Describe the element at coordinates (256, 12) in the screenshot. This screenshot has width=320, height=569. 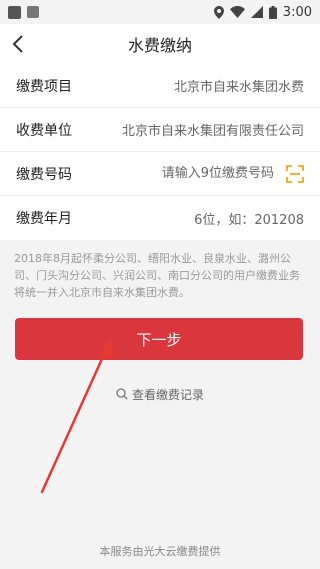
I see `signal-icon` at that location.